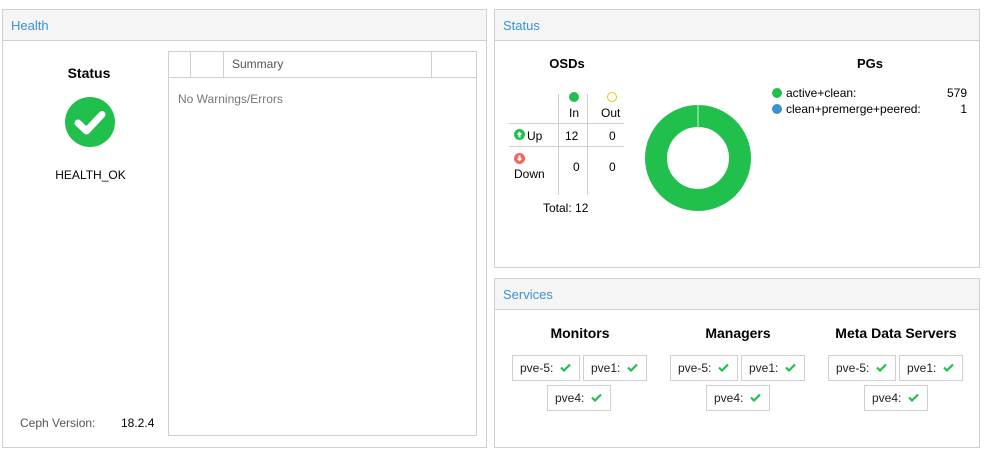  I want to click on grid-column-expander, so click(180, 64).